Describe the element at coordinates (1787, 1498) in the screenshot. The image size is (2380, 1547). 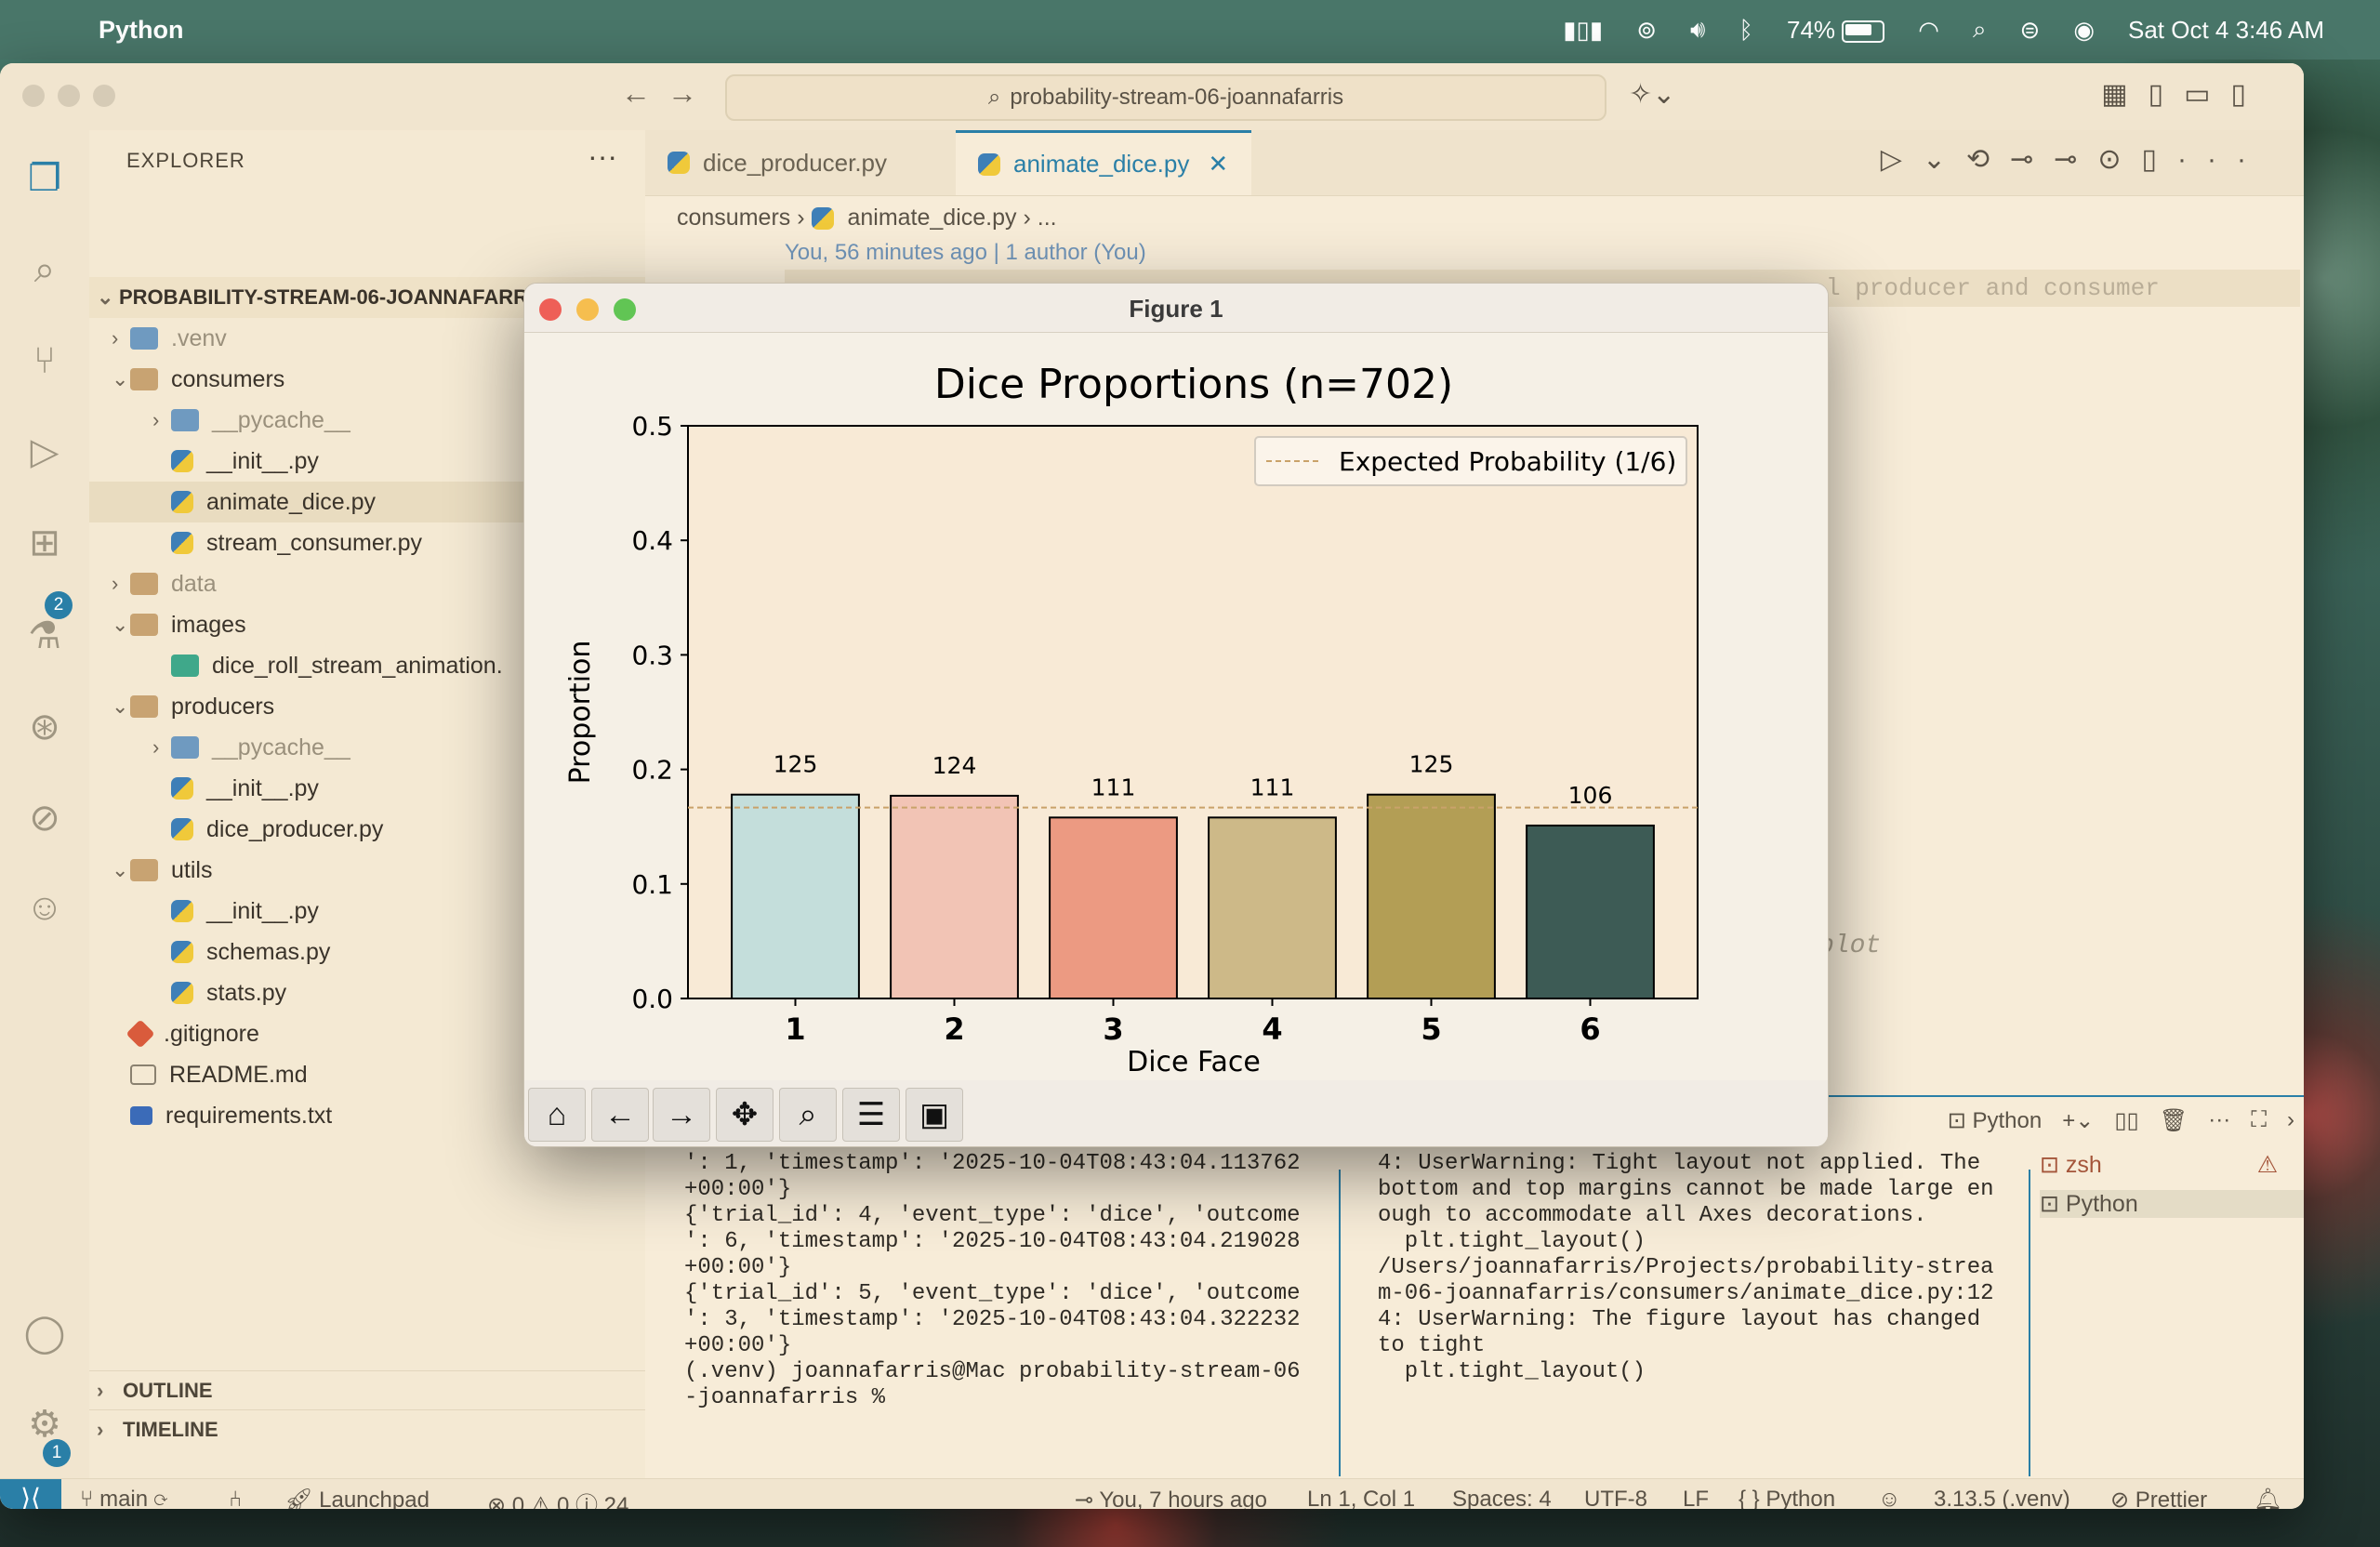
I see `language-mode: { } Python` at that location.